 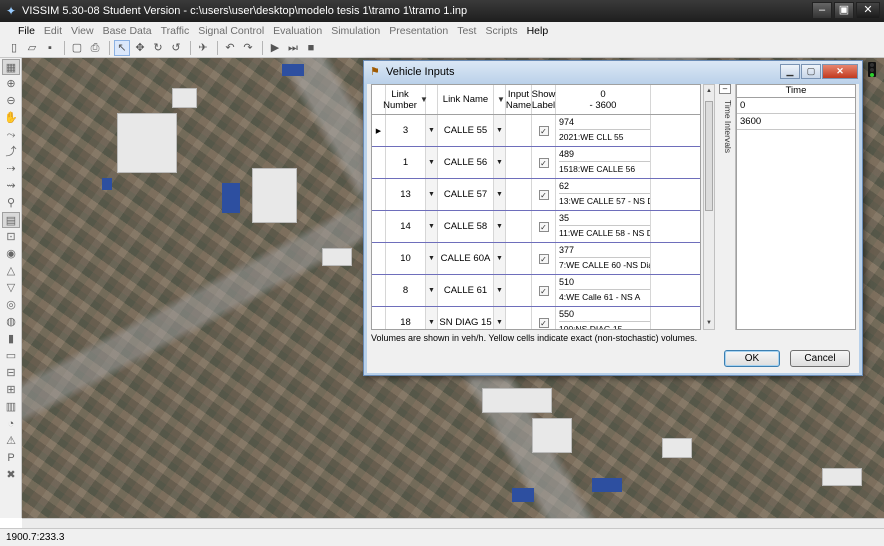 I want to click on menu-scripts: Scripts, so click(x=501, y=31).